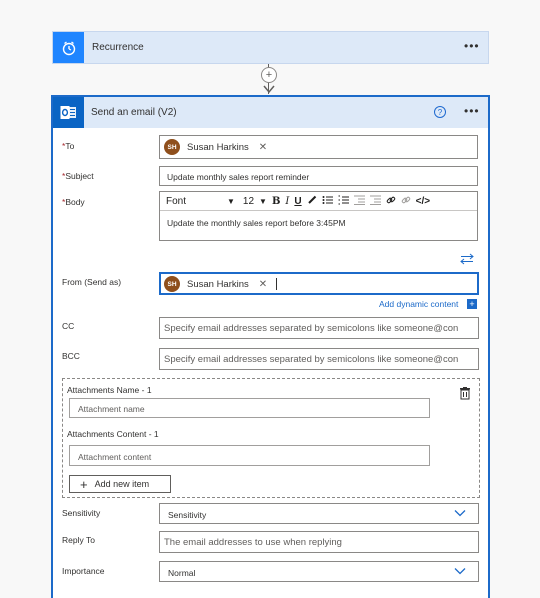 The height and width of the screenshot is (598, 540). I want to click on bcc-label: BCC, so click(71, 356).